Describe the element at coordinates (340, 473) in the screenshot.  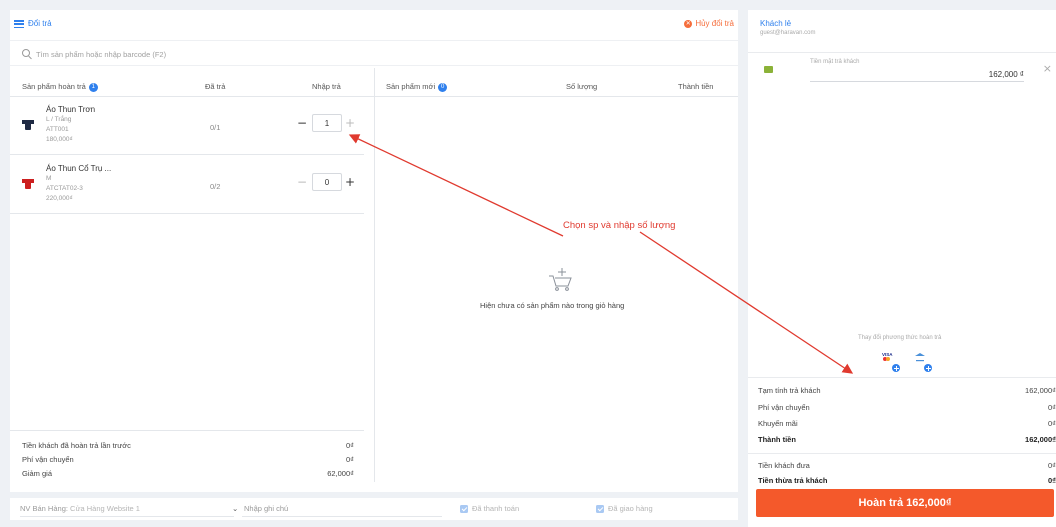
I see `discount-value: 62,000₫` at that location.